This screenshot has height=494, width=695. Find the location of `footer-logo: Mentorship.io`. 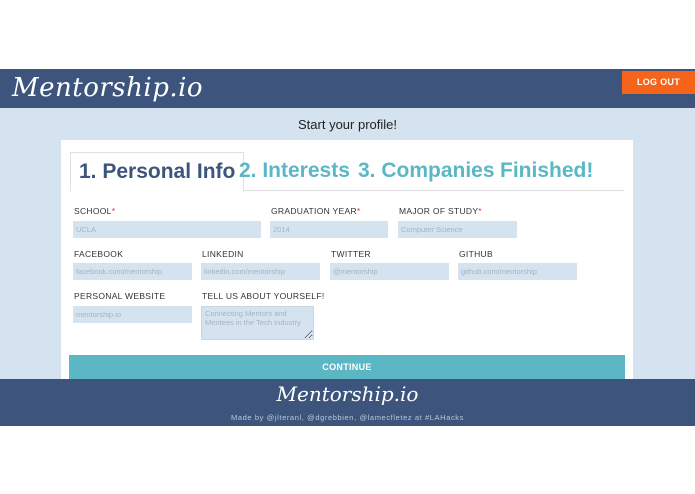

footer-logo: Mentorship.io is located at coordinates (347, 394).